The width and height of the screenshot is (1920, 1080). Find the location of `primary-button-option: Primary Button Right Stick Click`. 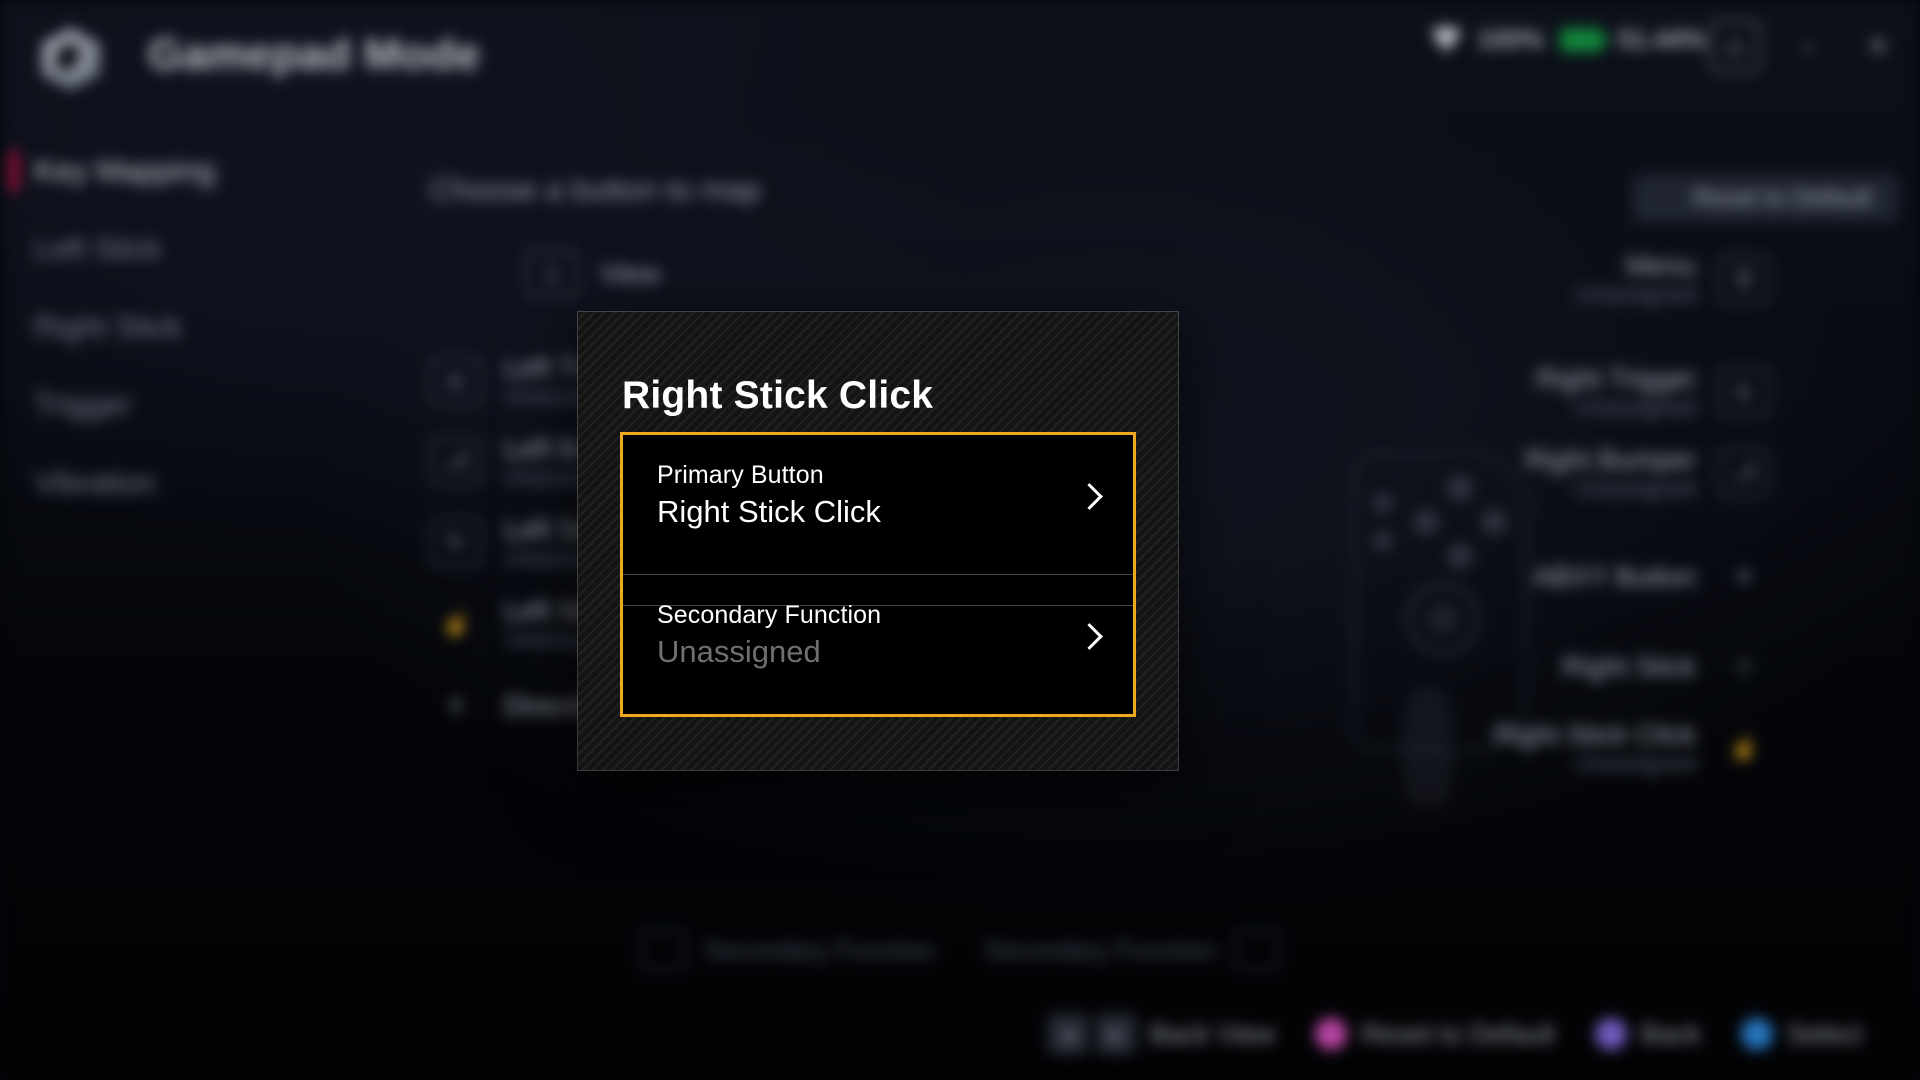

primary-button-option: Primary Button Right Stick Click is located at coordinates (878, 505).